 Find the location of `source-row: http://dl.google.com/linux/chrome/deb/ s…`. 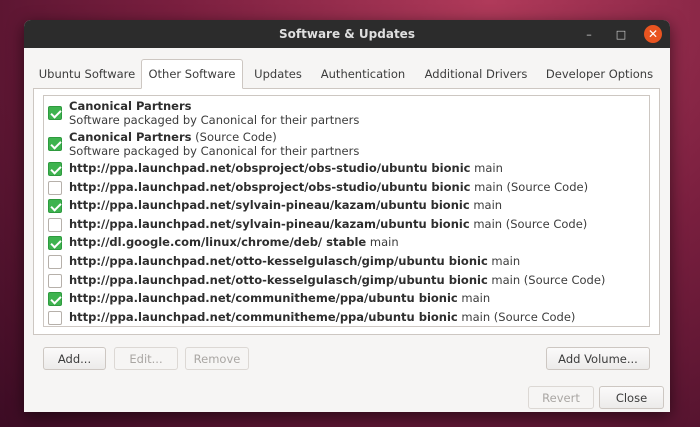

source-row: http://dl.google.com/linux/chrome/deb/ s… is located at coordinates (344, 243).